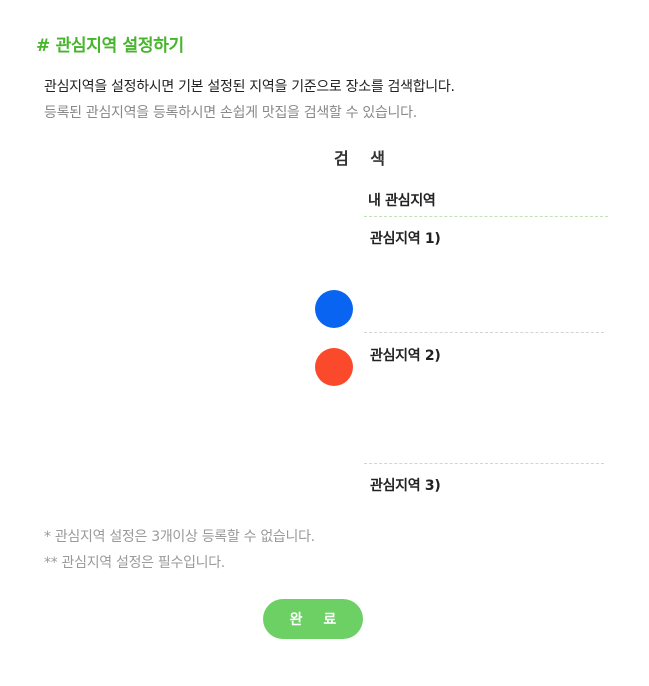 This screenshot has height=686, width=649. What do you see at coordinates (405, 486) in the screenshot?
I see `region-slot-label: 관심지역 3)` at bounding box center [405, 486].